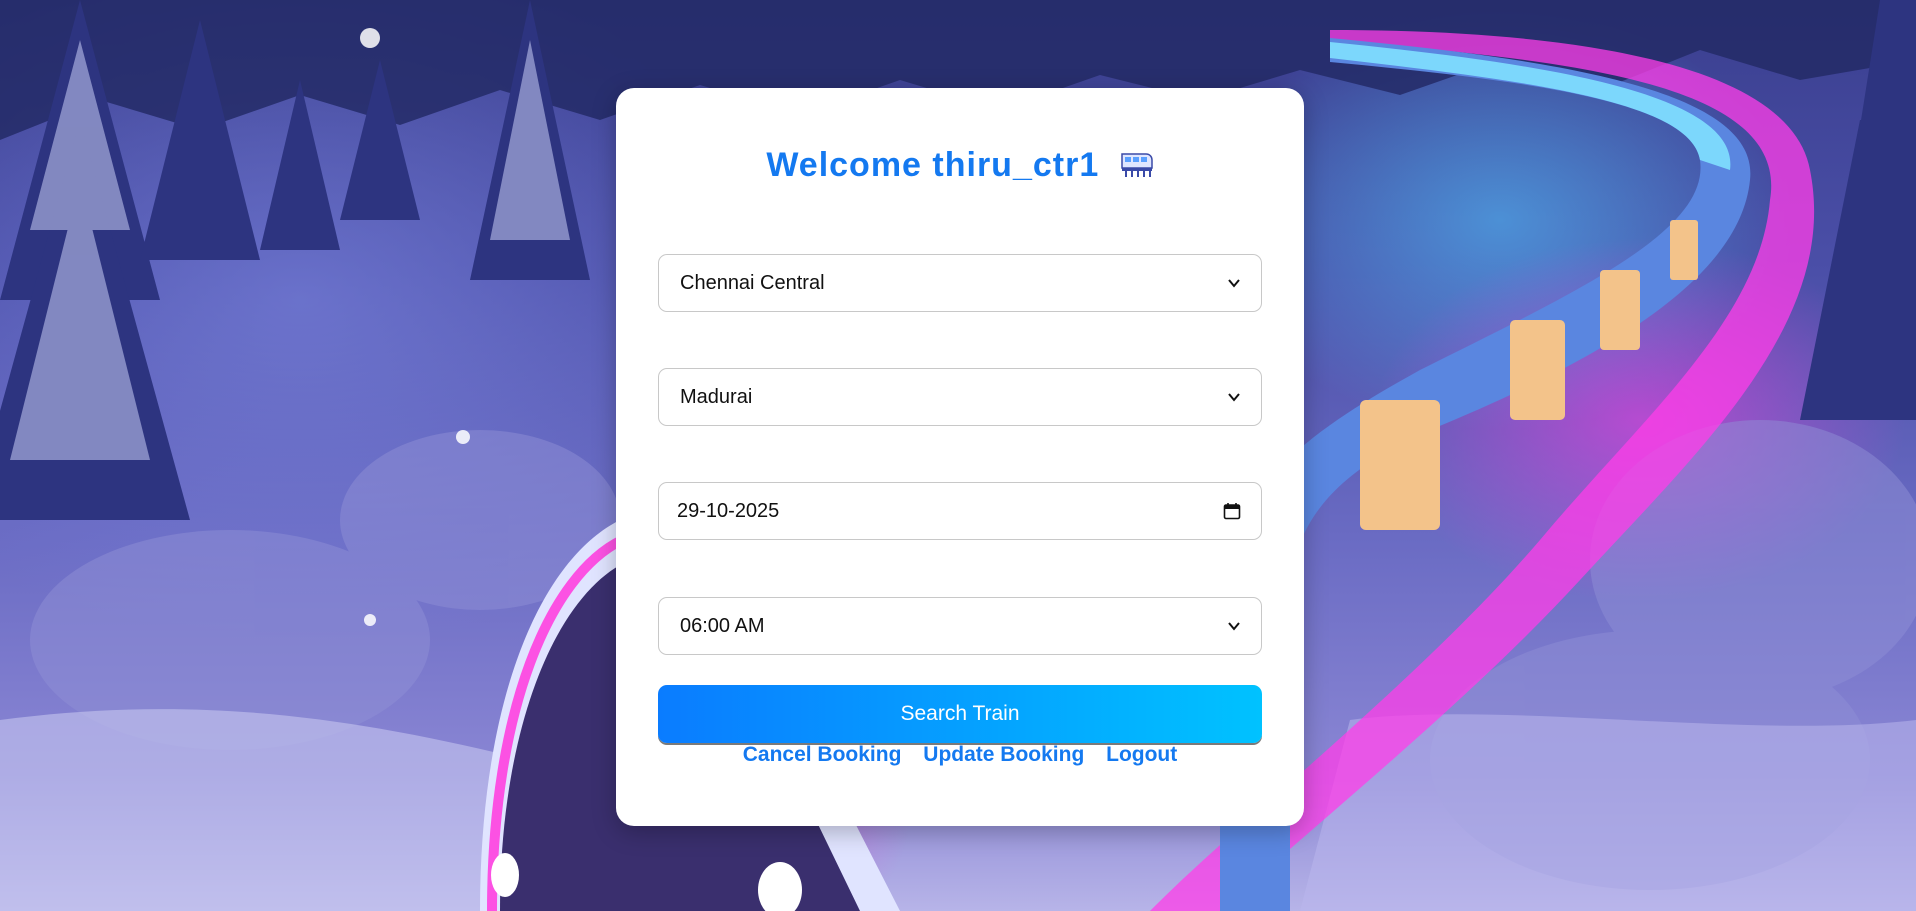 This screenshot has width=1916, height=911. What do you see at coordinates (752, 282) in the screenshot?
I see `from-station-value: Chennai Central` at bounding box center [752, 282].